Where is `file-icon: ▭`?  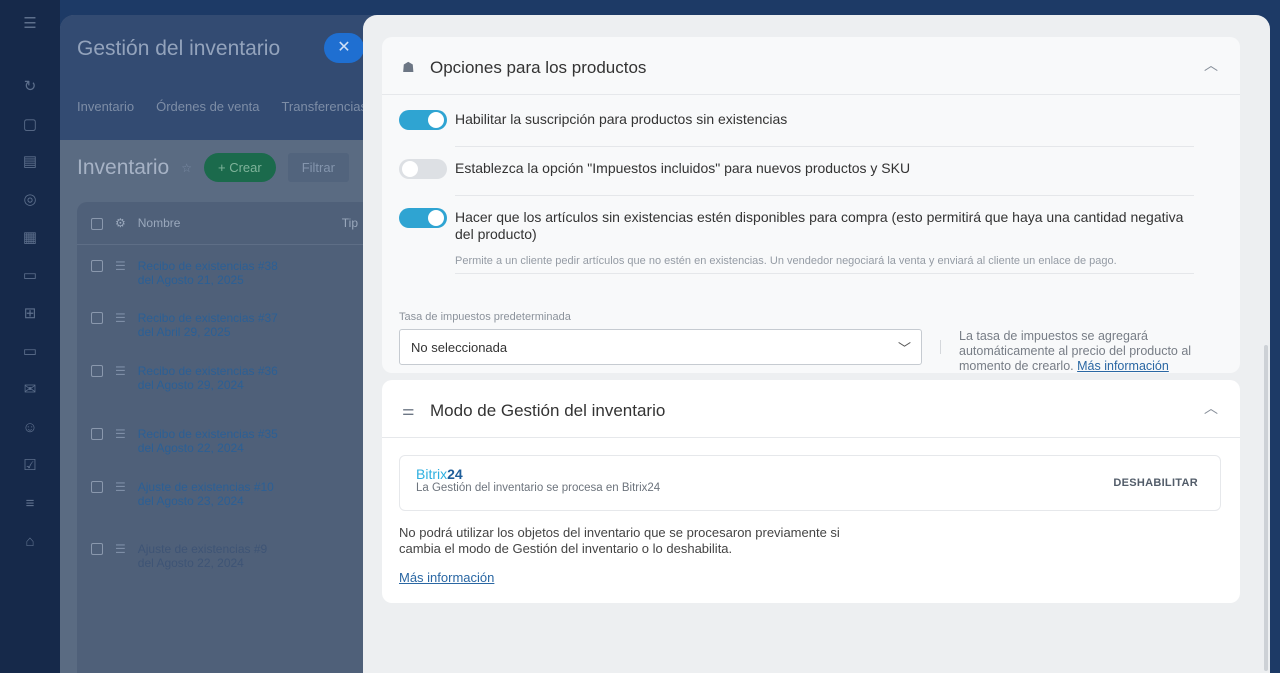
file-icon: ▭ is located at coordinates (30, 276).